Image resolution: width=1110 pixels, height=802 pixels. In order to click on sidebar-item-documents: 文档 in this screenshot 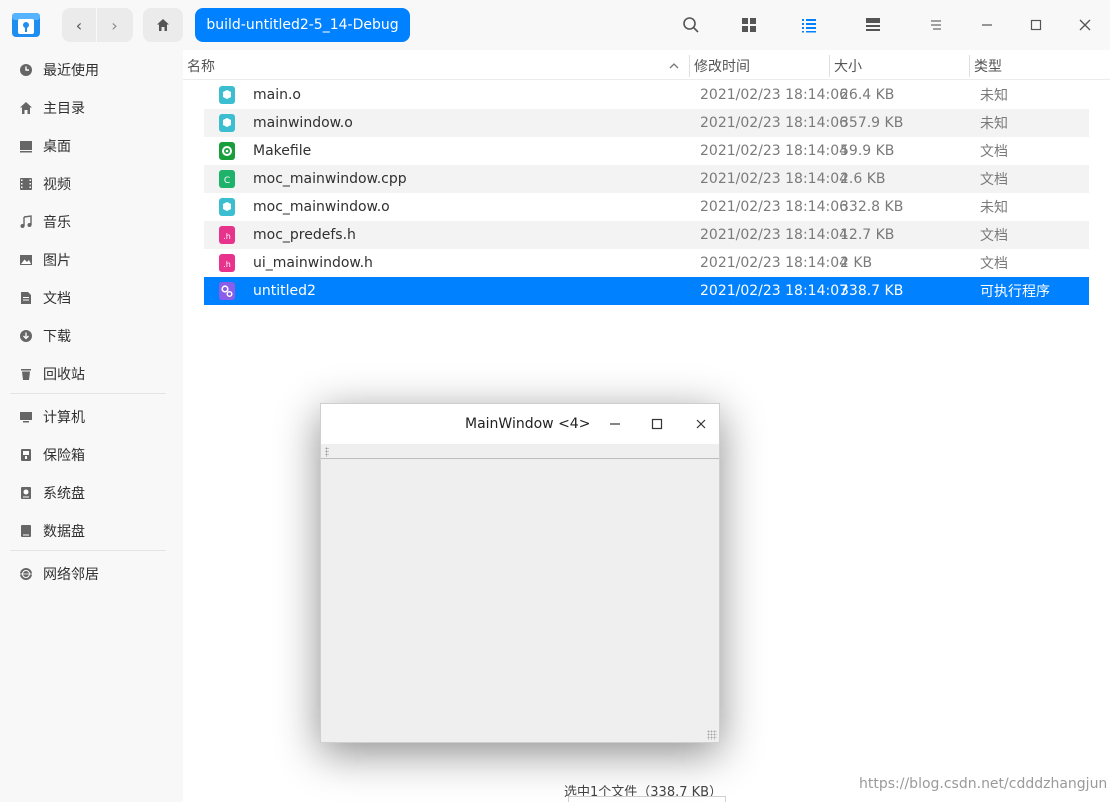, I will do `click(90, 298)`.